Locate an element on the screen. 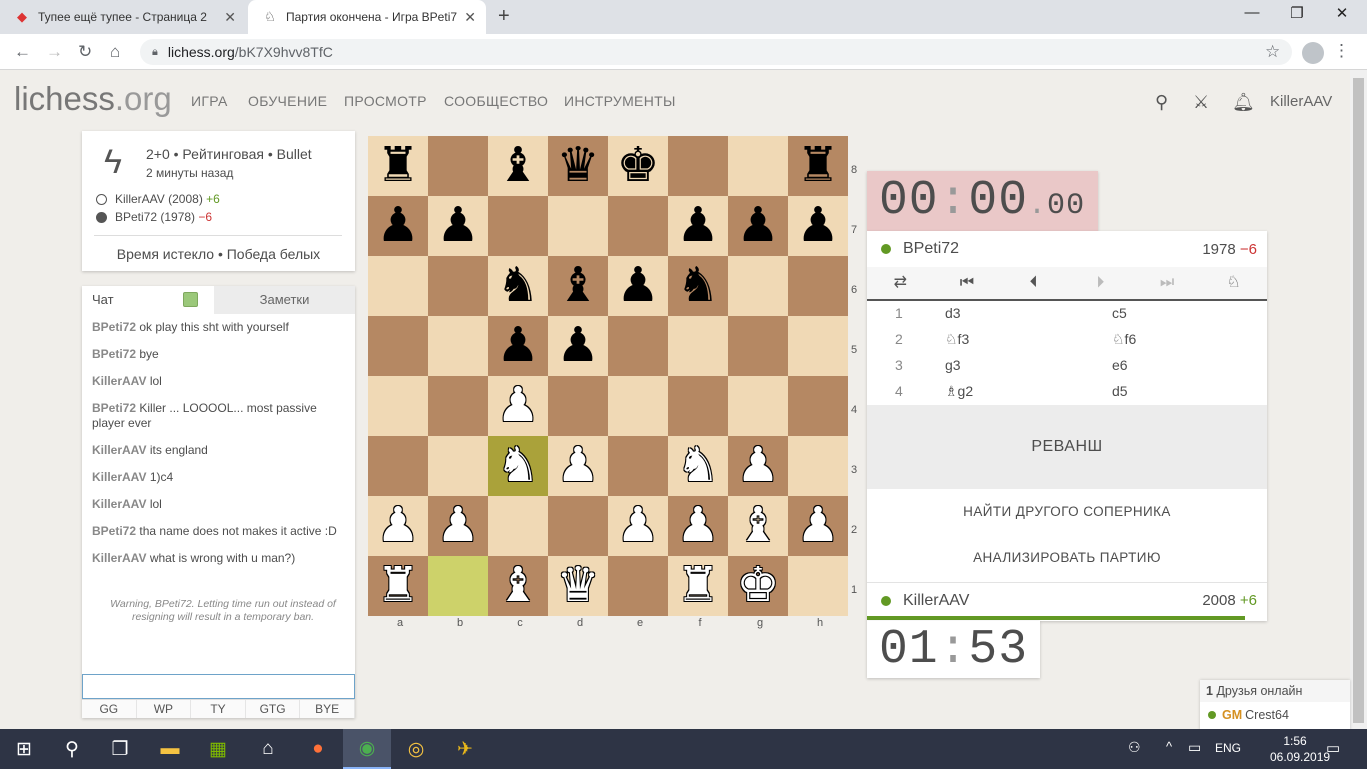  firefox-icon: ● is located at coordinates (318, 749).